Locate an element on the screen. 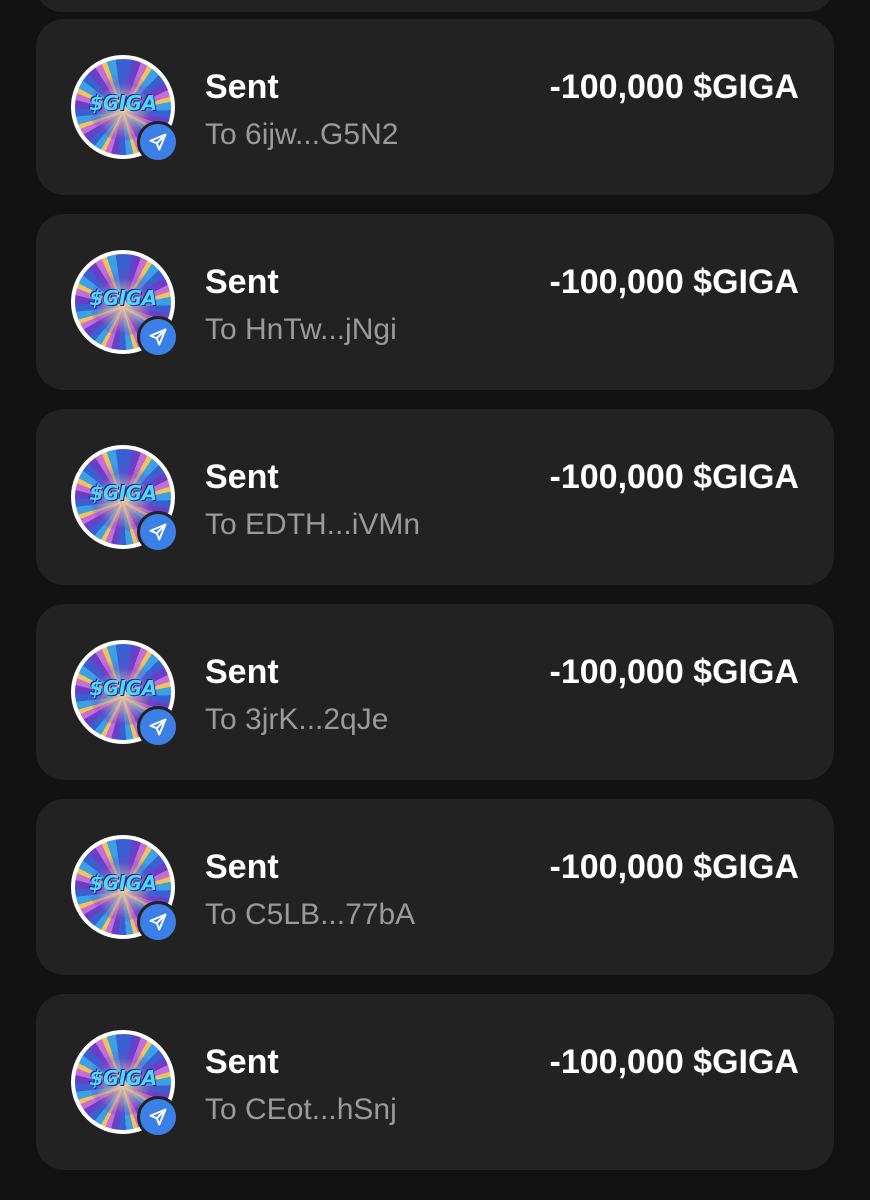 This screenshot has width=870, height=1200. transaction-row: $GIGA Sent To 3jrK...2qJe -100,000 $GIGA is located at coordinates (435, 692).